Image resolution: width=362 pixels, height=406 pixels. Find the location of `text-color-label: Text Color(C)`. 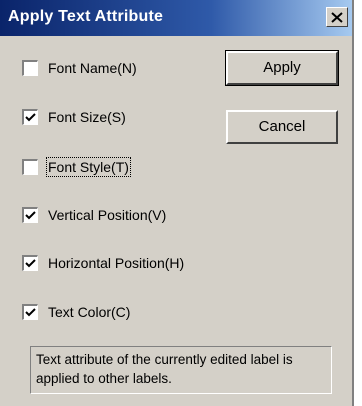

text-color-label: Text Color(C) is located at coordinates (89, 312).